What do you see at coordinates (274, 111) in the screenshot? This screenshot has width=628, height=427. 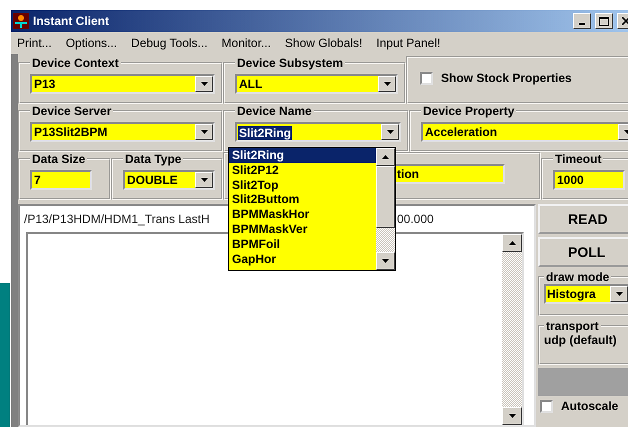 I see `group-label: Device Name` at bounding box center [274, 111].